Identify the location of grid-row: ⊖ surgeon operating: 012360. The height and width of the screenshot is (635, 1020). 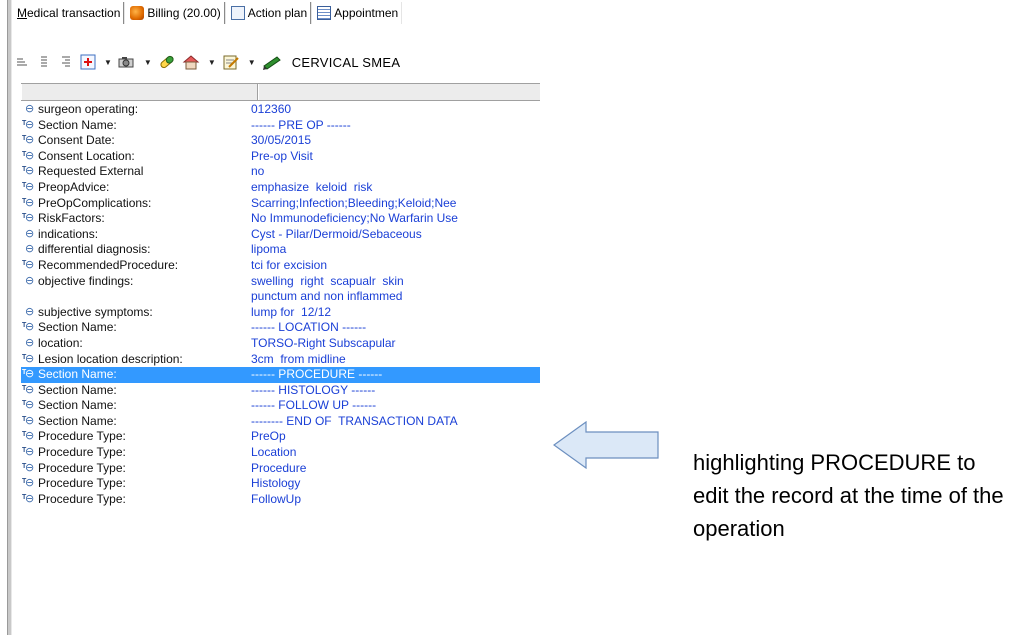
(280, 110).